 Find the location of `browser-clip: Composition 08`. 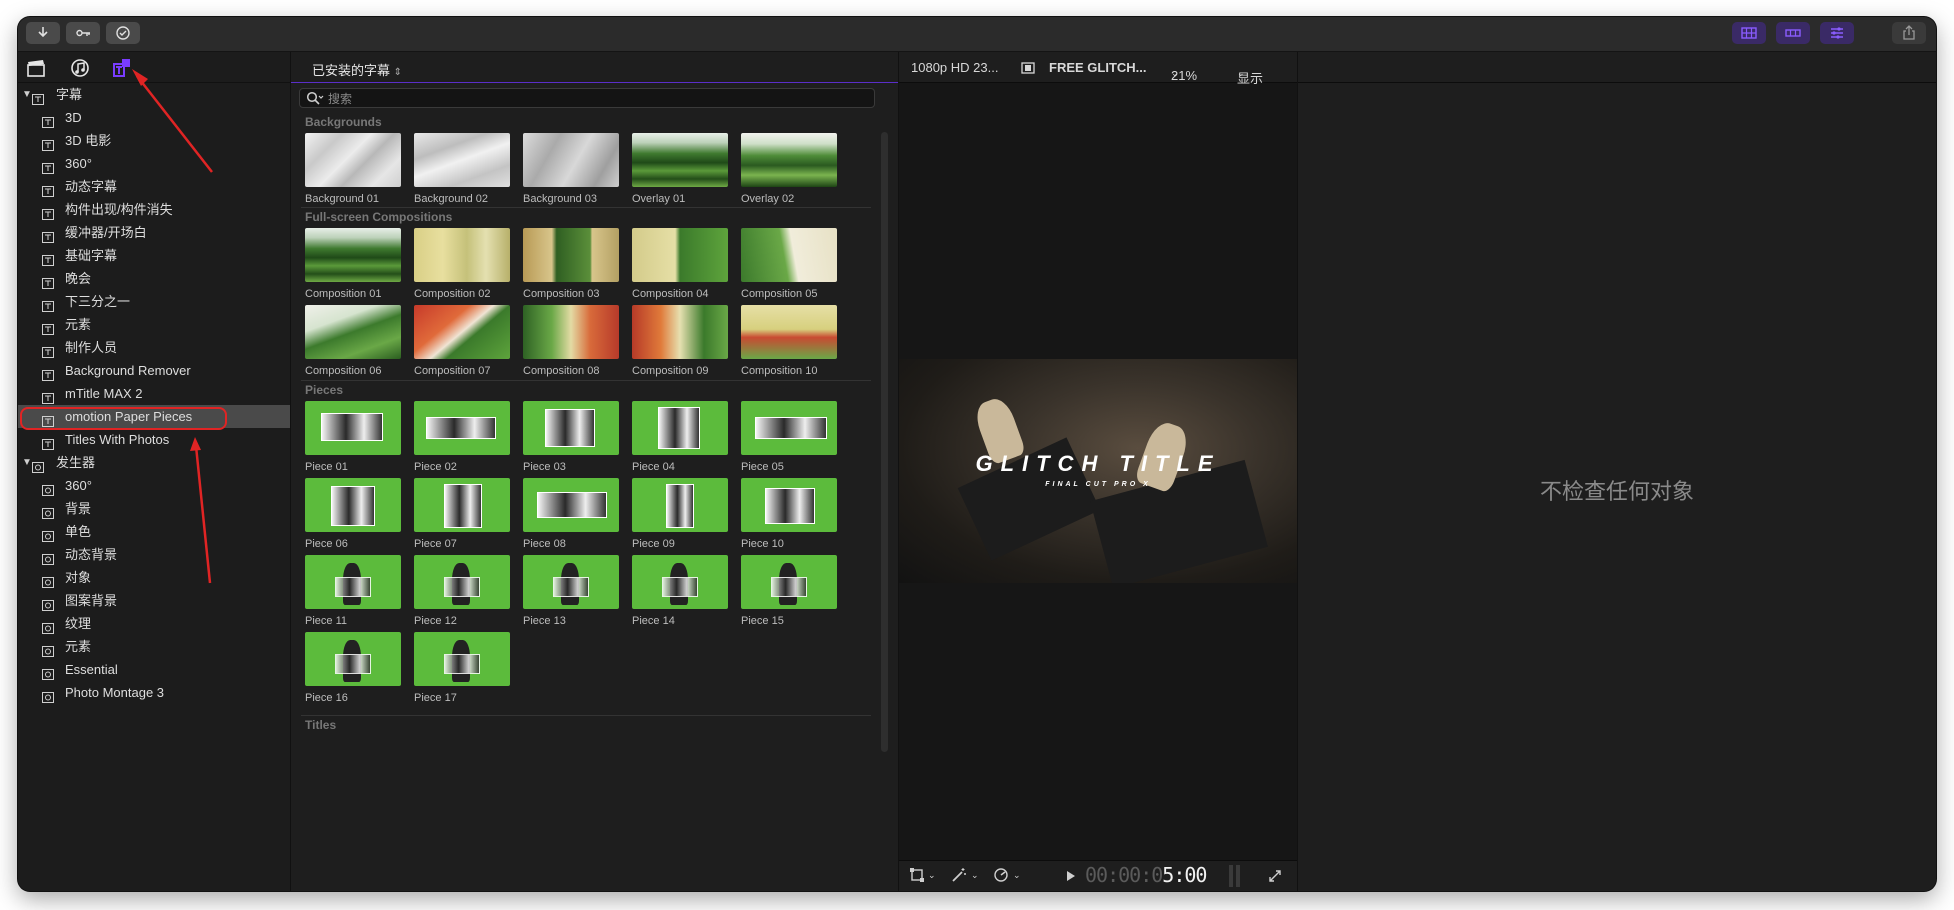

browser-clip: Composition 08 is located at coordinates (571, 341).